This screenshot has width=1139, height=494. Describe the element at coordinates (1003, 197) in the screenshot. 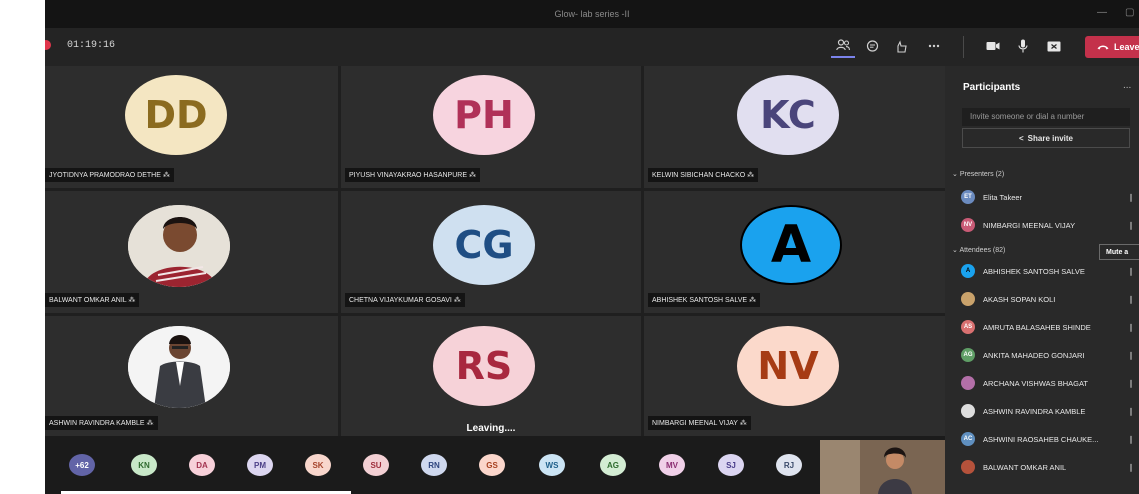

I see `participant-name: Elita Takeer` at that location.